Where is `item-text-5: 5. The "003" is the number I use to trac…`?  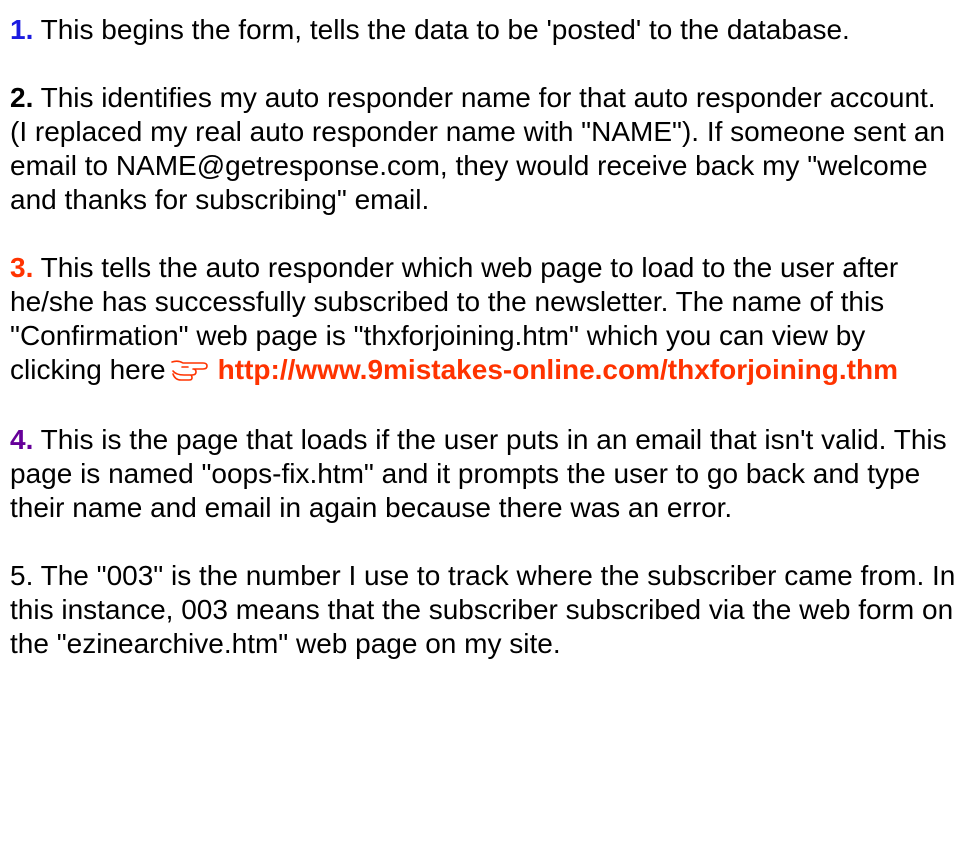
item-text-5: 5. The "003" is the number I use to trac… is located at coordinates (487, 609).